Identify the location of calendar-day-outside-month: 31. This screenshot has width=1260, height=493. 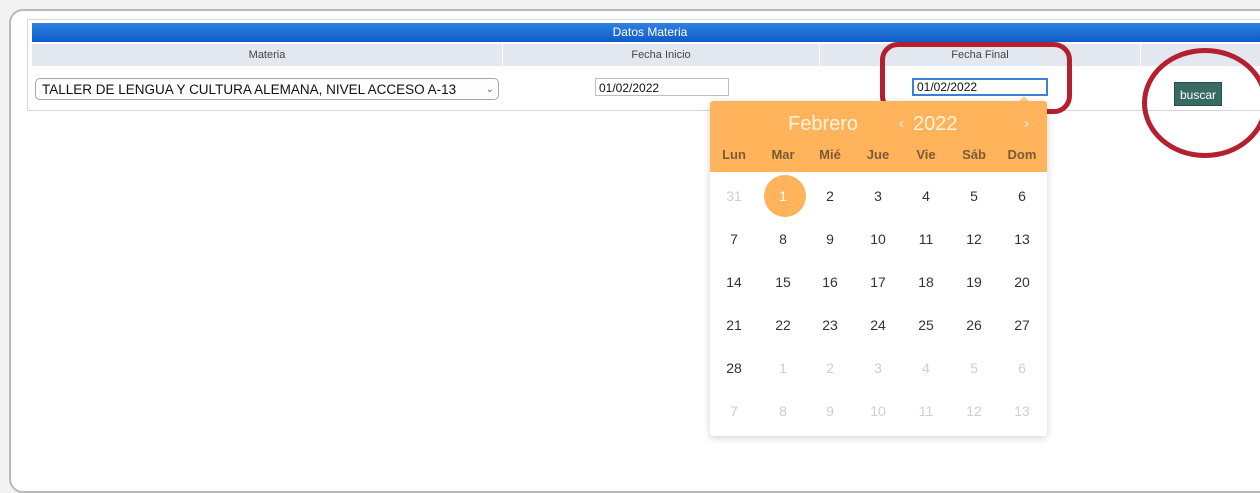
(734, 196).